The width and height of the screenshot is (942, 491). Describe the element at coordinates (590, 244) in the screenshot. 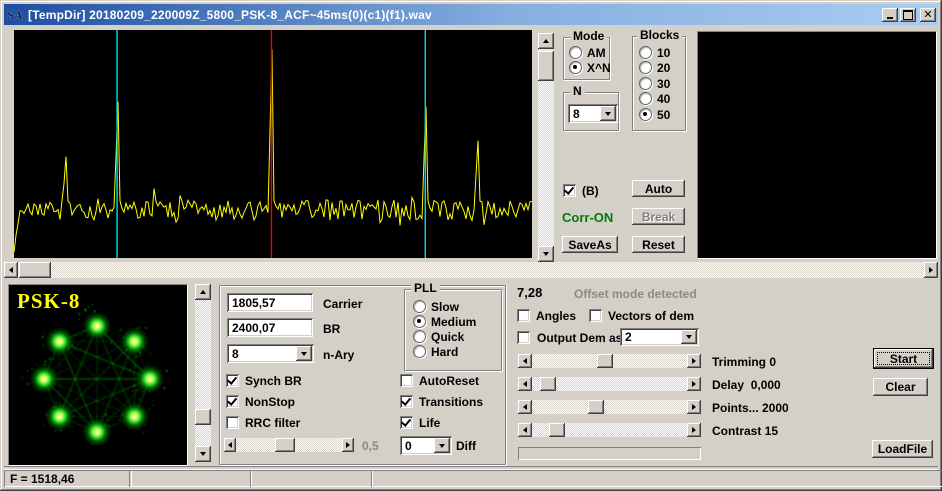

I see `saveas-button: SaveAs` at that location.